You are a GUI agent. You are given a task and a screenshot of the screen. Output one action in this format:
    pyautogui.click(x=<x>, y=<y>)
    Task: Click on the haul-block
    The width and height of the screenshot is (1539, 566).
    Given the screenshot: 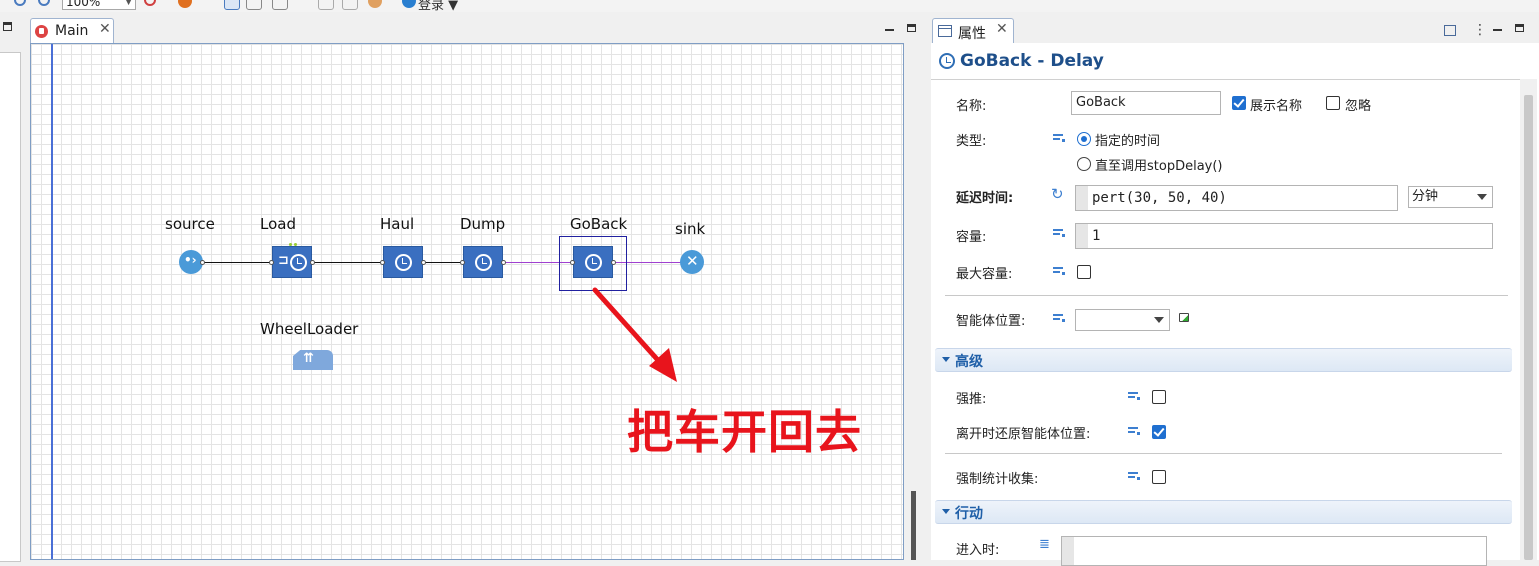 What is the action you would take?
    pyautogui.click(x=403, y=262)
    